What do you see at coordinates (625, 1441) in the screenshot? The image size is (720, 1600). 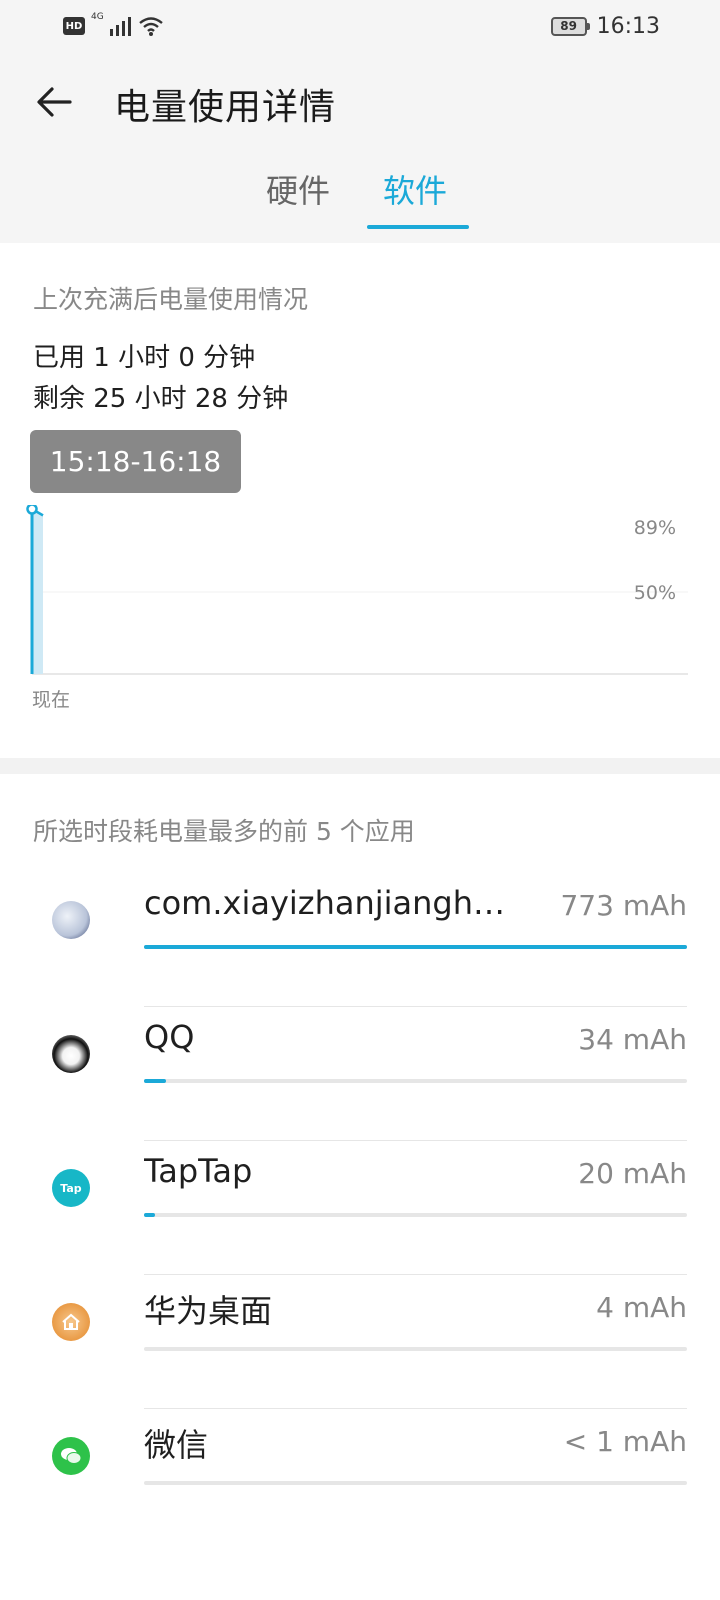 I see `app-usage-value: < 1 mAh` at bounding box center [625, 1441].